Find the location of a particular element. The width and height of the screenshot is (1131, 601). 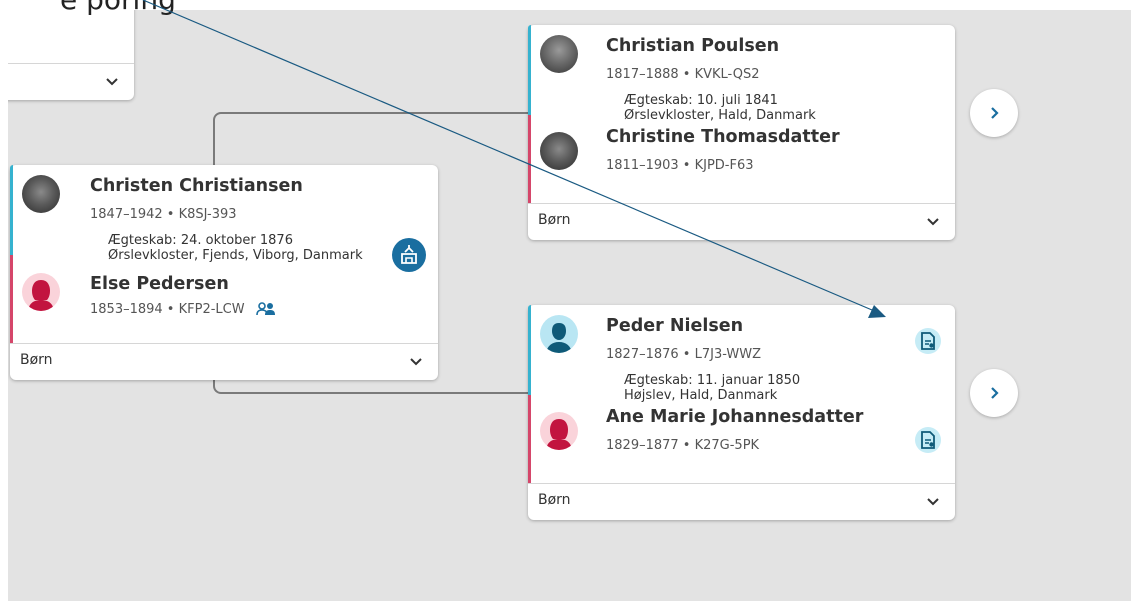

family-card-partial is located at coordinates (71, 55).